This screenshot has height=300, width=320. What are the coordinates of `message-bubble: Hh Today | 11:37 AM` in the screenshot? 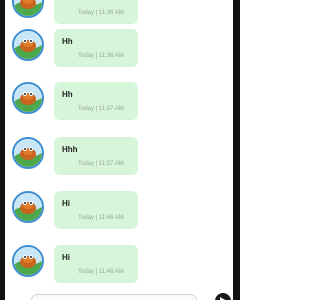 It's located at (96, 101).